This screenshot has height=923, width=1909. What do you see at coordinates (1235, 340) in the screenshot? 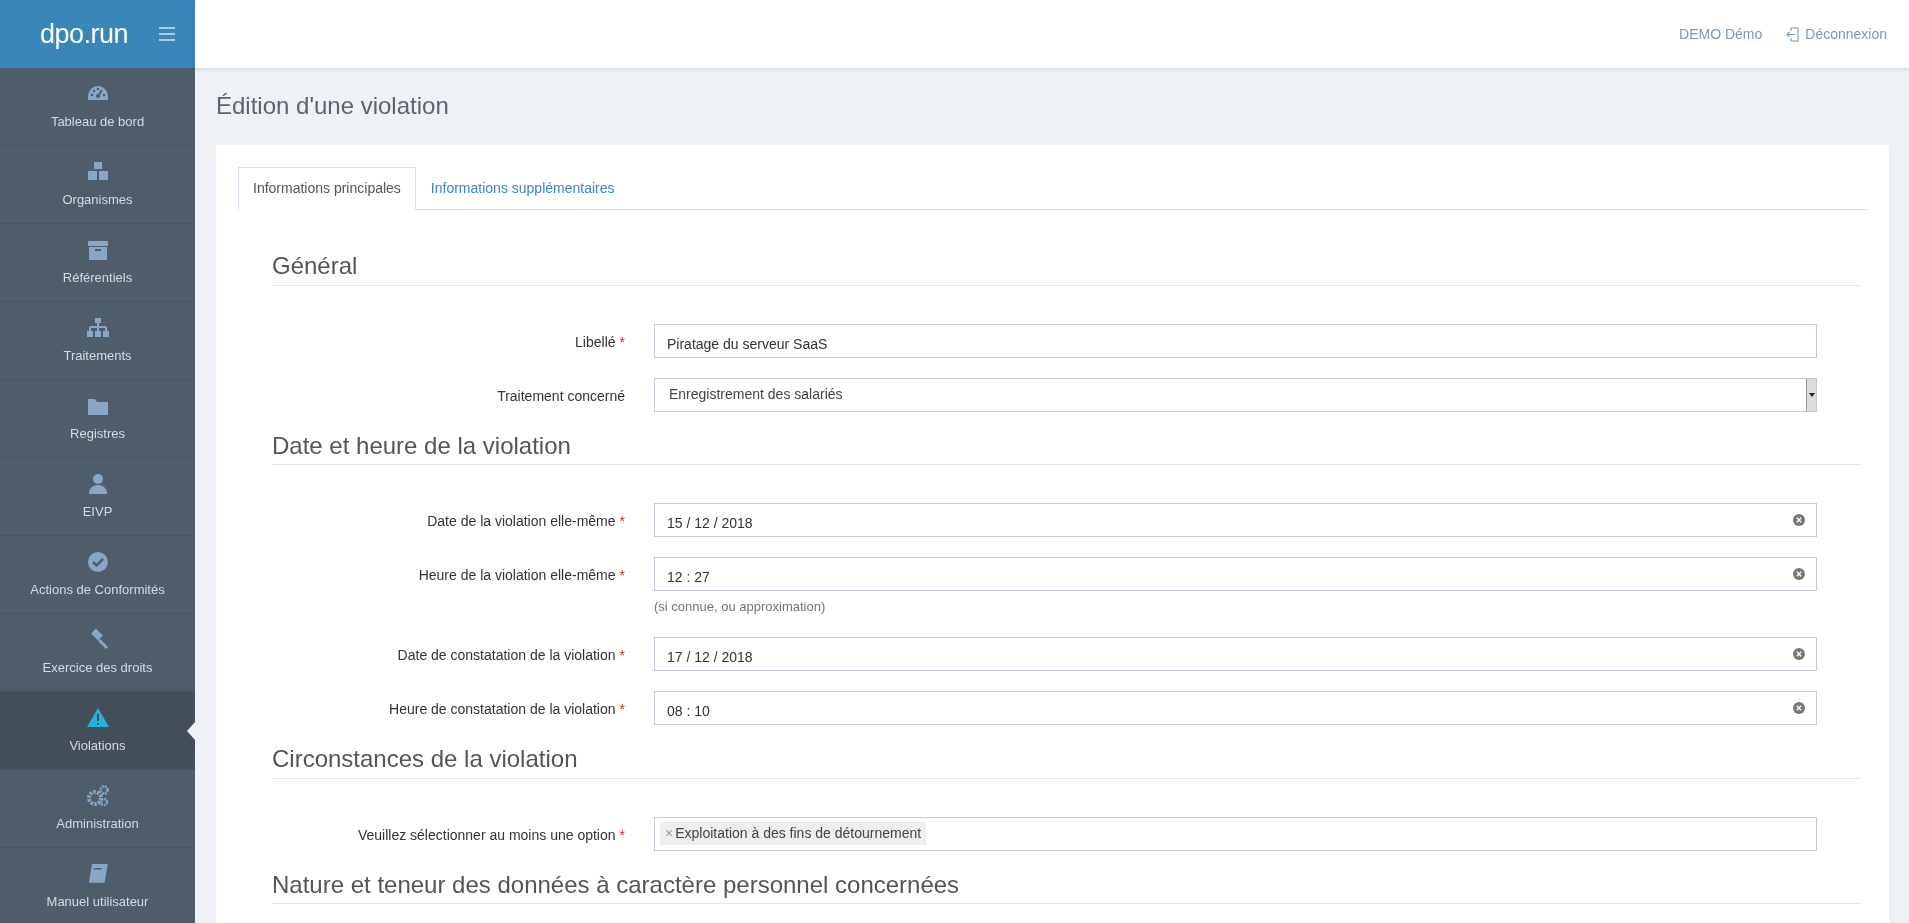
I see `text-field: Piratage du serveur SaaS` at bounding box center [1235, 340].